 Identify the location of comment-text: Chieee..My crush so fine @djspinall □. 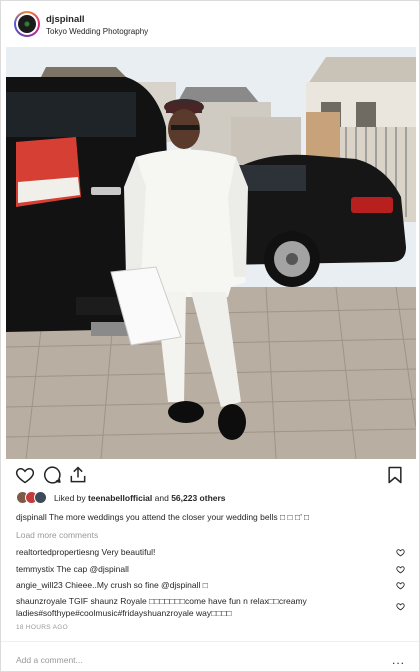
(135, 585).